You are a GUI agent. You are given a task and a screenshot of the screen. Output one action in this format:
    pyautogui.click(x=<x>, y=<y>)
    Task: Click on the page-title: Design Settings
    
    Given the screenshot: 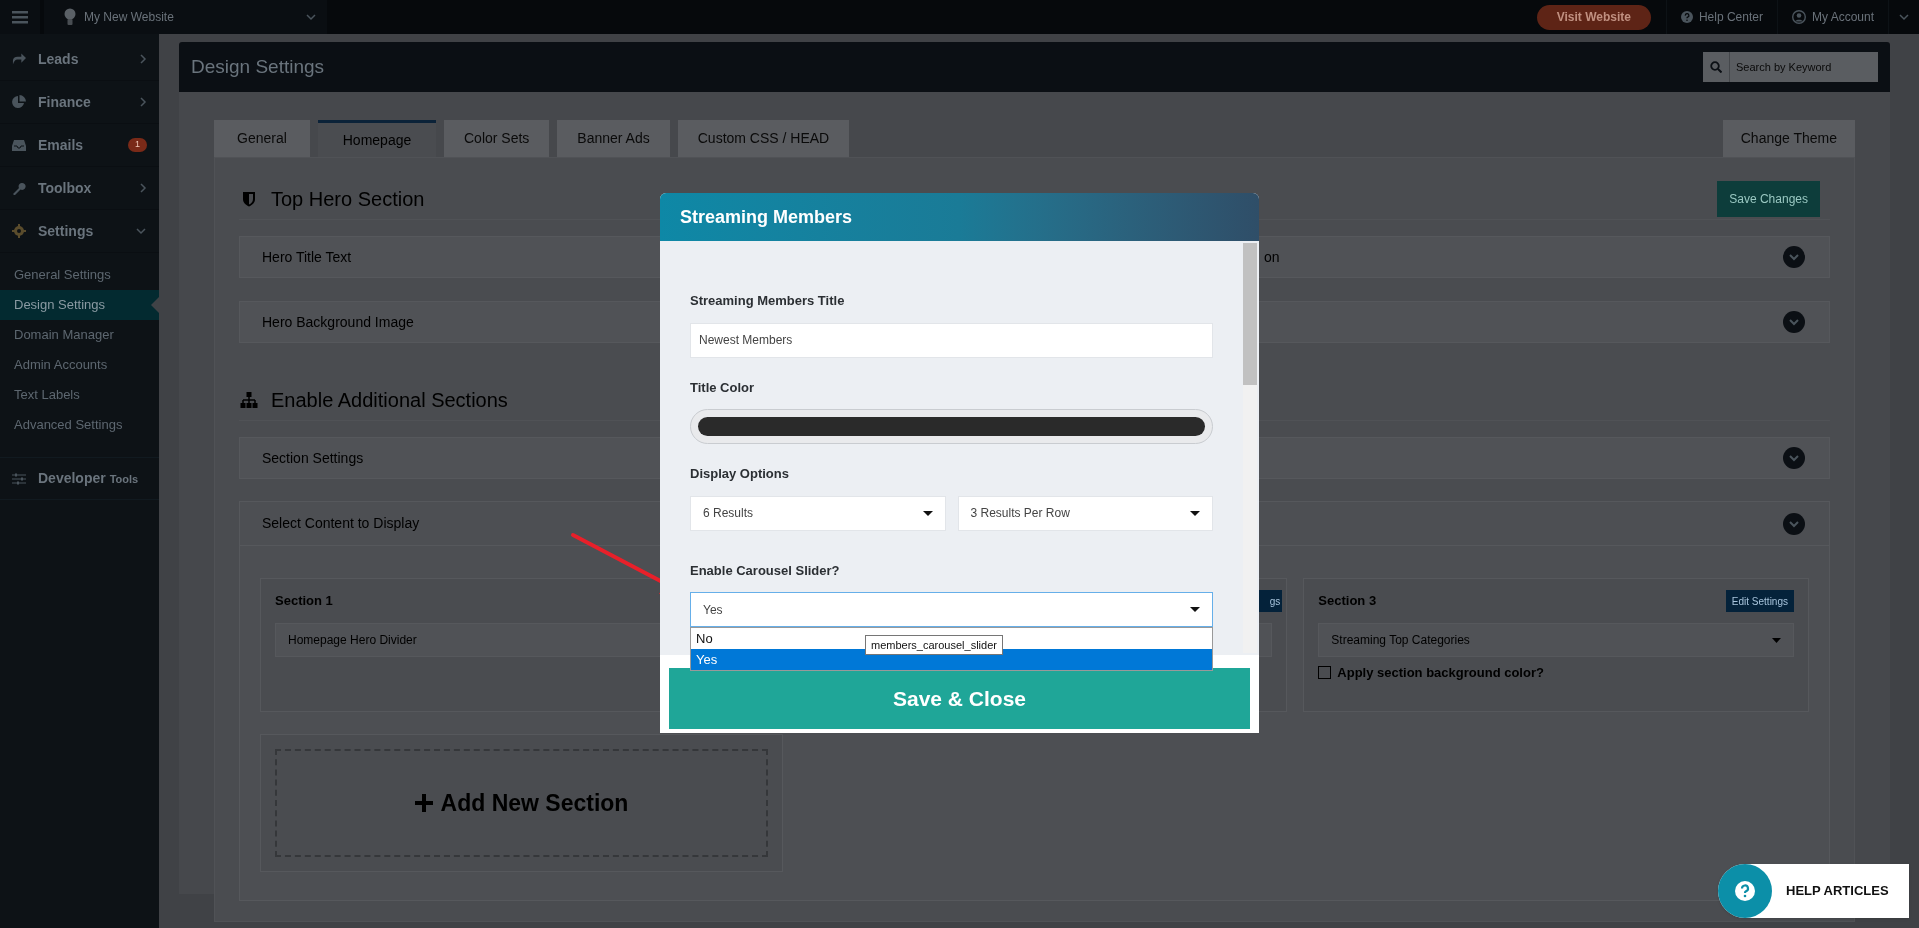 What is the action you would take?
    pyautogui.click(x=258, y=66)
    